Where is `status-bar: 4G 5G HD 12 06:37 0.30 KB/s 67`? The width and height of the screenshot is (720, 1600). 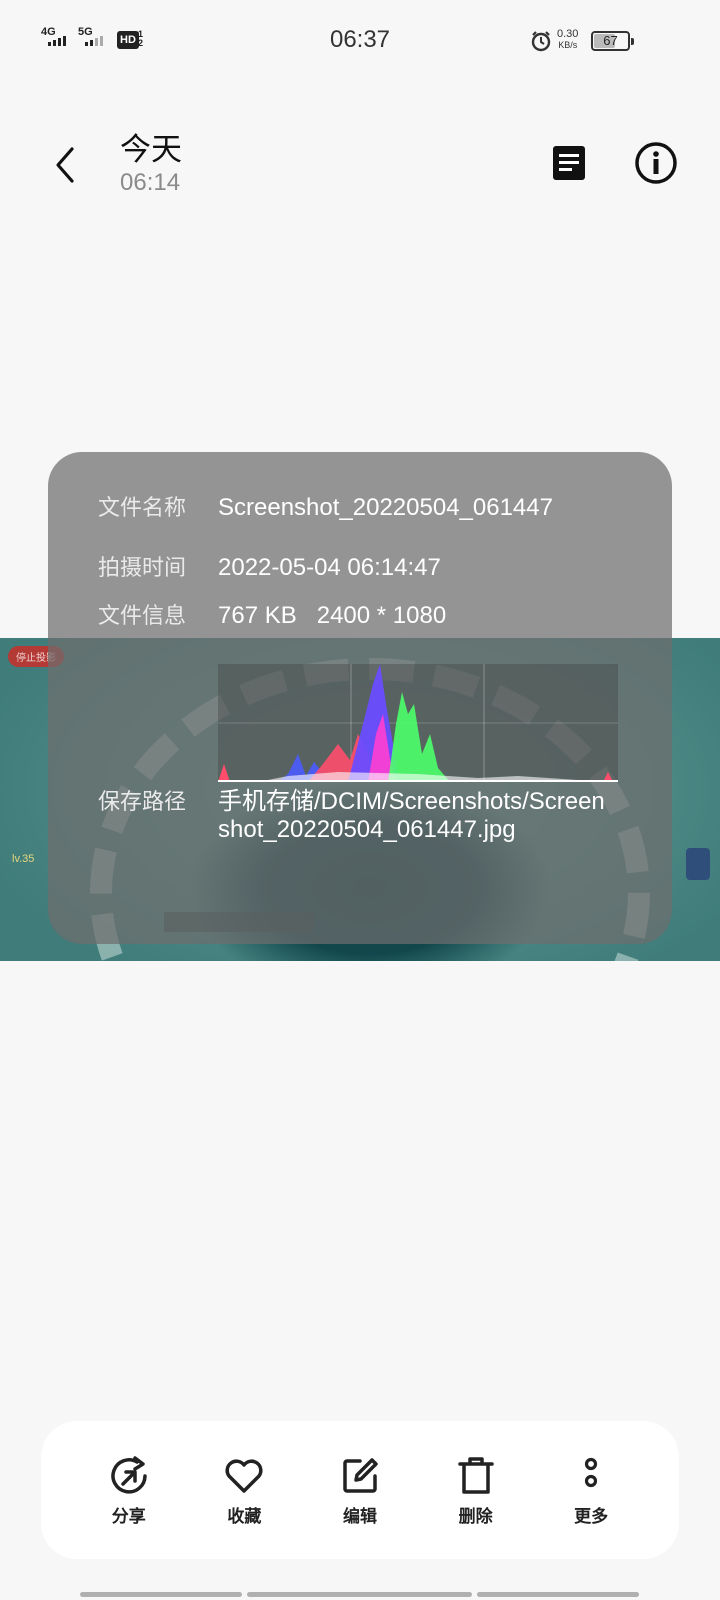 status-bar: 4G 5G HD 12 06:37 0.30 KB/s 67 is located at coordinates (360, 40).